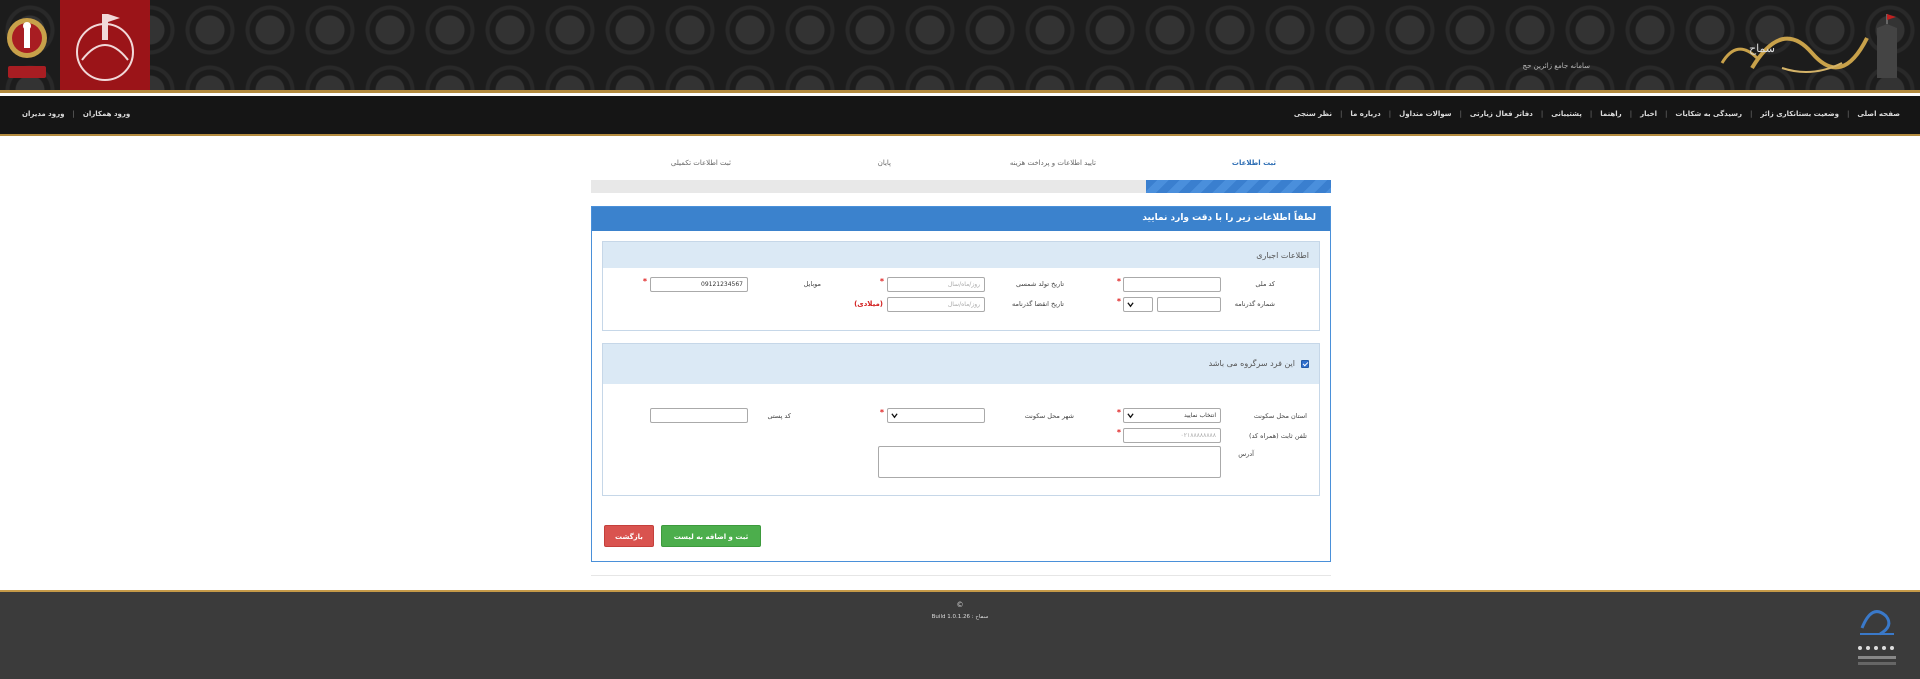  What do you see at coordinates (1246, 454) in the screenshot?
I see `address-label: آدرس` at bounding box center [1246, 454].